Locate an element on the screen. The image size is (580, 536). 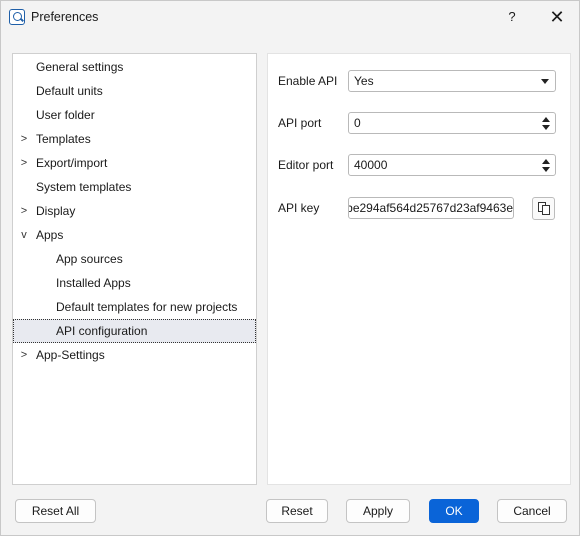
ok-button: OK is located at coordinates (454, 511).